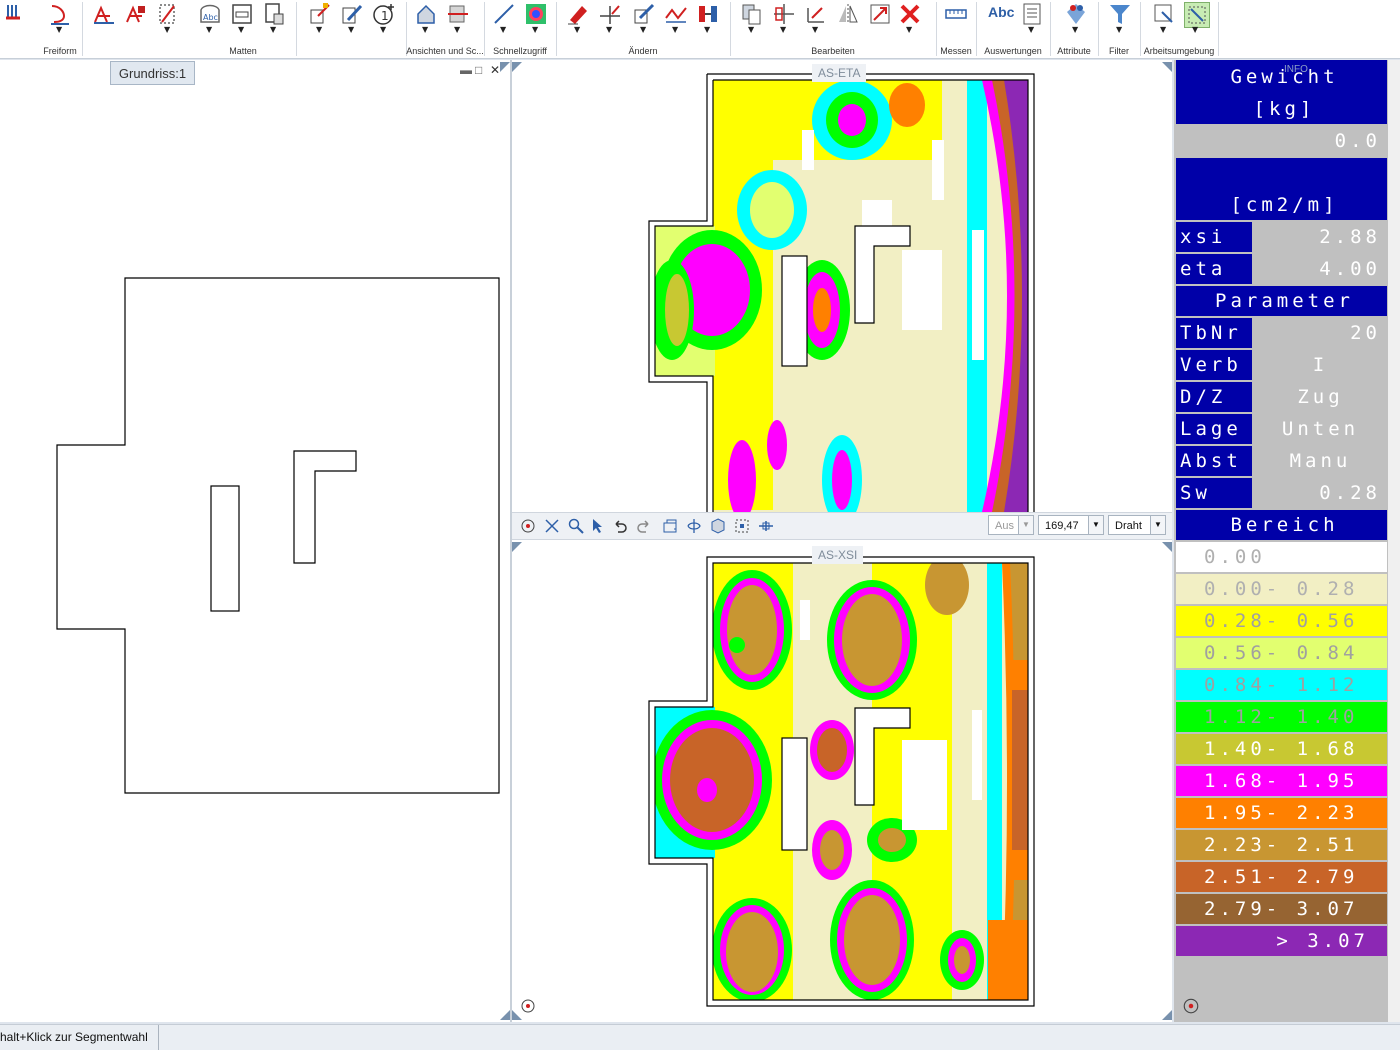  What do you see at coordinates (1281, 941) in the screenshot?
I see `legend-range-item: > 3.07` at bounding box center [1281, 941].